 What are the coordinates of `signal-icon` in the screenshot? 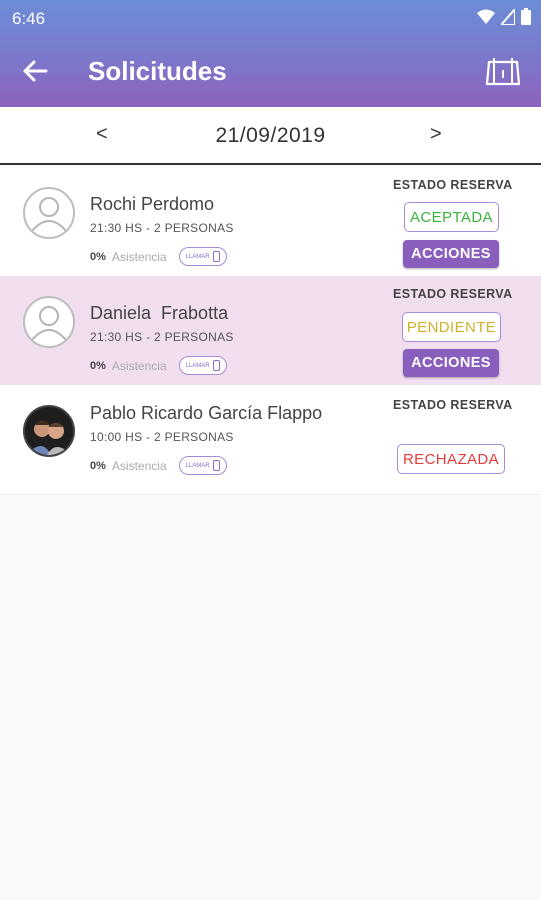 It's located at (508, 16).